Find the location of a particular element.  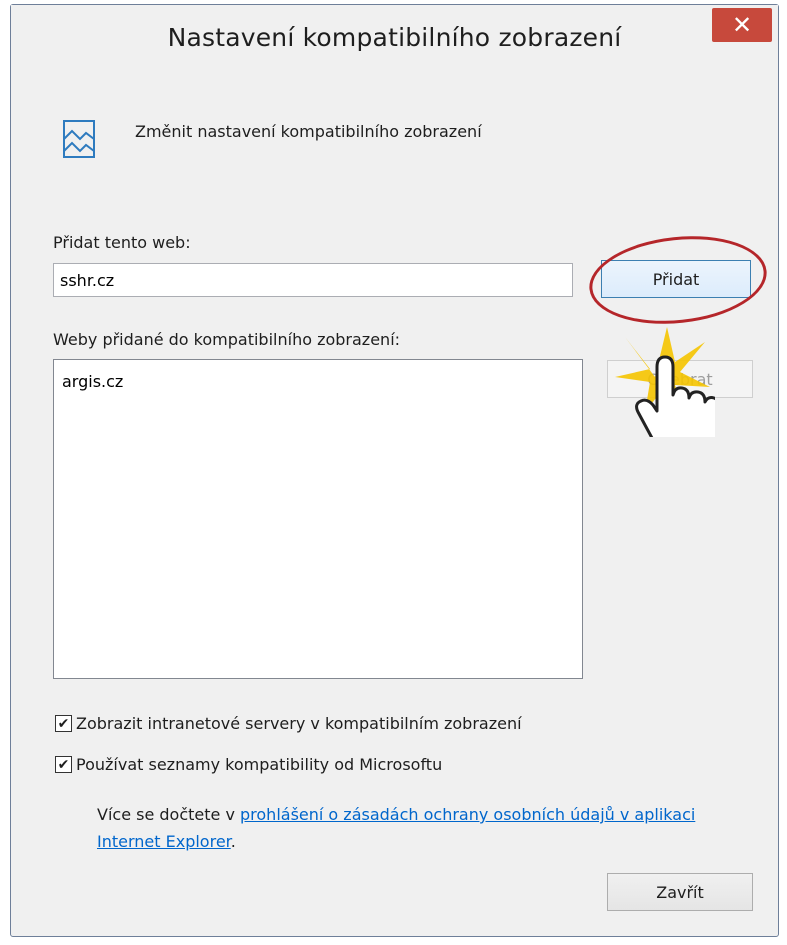

add-site-input: sshr.cz is located at coordinates (313, 280).